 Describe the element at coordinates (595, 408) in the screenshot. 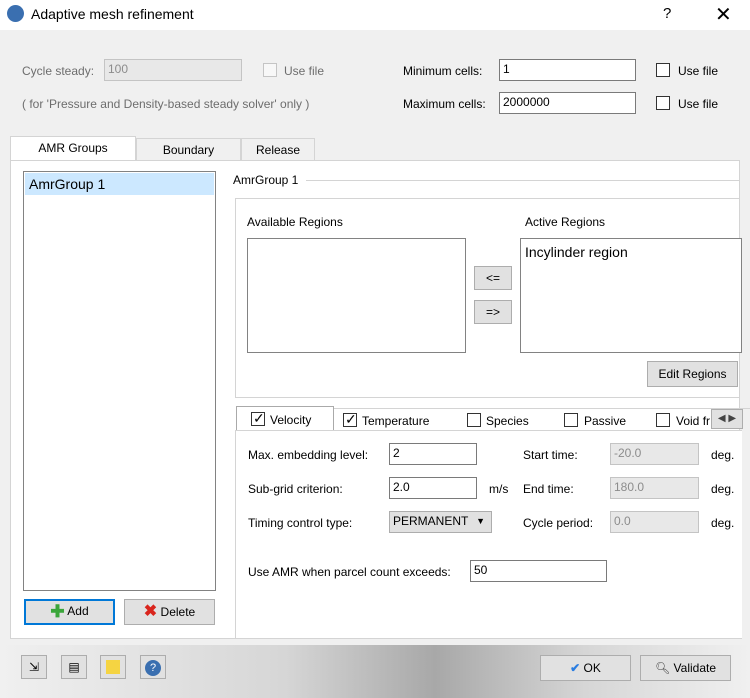

I see `tab-passive` at that location.